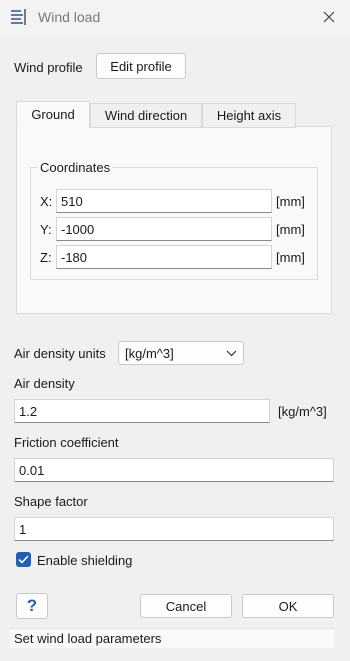  I want to click on z-label: Z:, so click(46, 257).